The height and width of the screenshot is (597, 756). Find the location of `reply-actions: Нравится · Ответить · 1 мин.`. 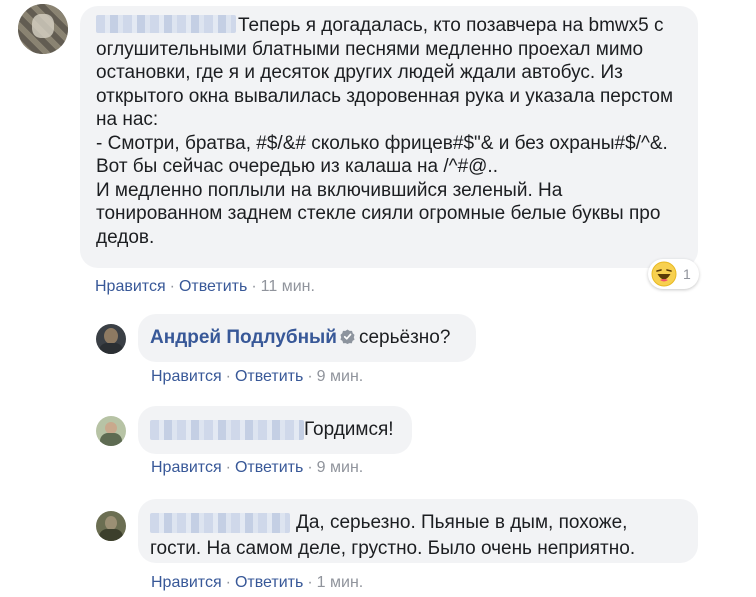

reply-actions: Нравится · Ответить · 1 мин. is located at coordinates (257, 583).